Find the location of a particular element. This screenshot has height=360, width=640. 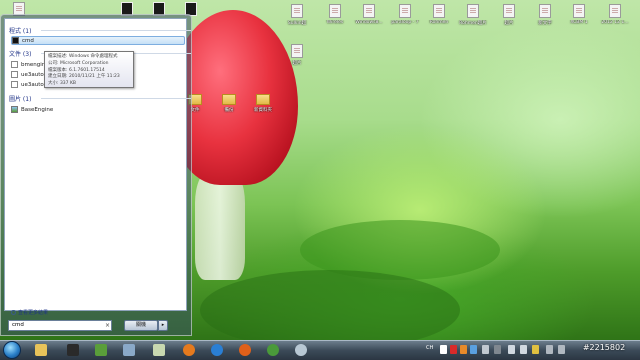

taskbar-folder-explorer is located at coordinates (41, 350).